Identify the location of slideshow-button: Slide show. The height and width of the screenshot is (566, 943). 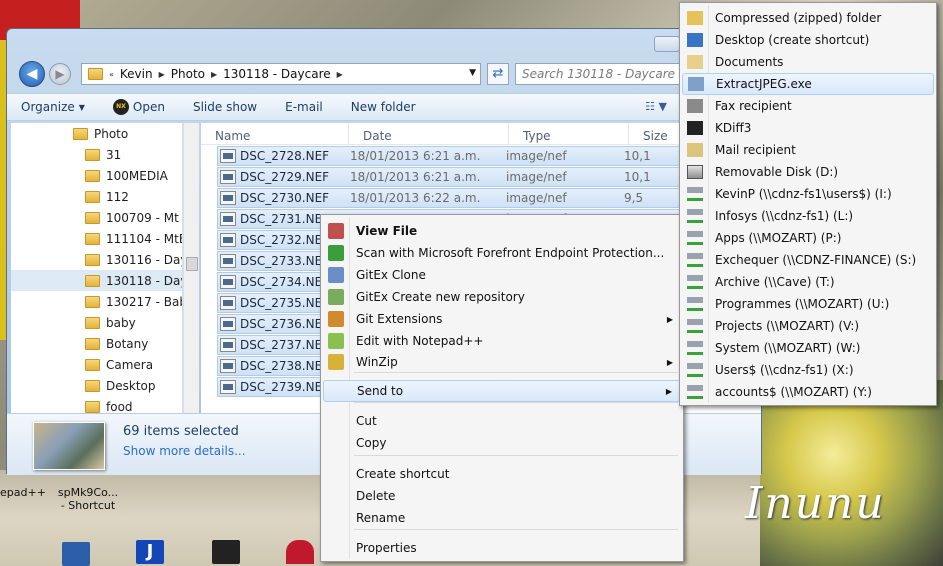
(225, 107).